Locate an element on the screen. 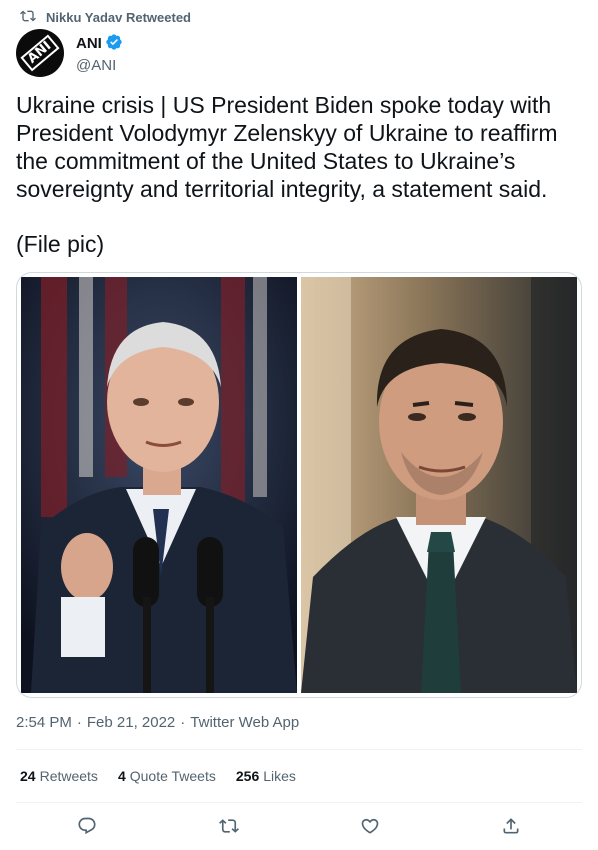 This screenshot has height=850, width=598. social-context: Nikku Yadav Retweeted is located at coordinates (105, 17).